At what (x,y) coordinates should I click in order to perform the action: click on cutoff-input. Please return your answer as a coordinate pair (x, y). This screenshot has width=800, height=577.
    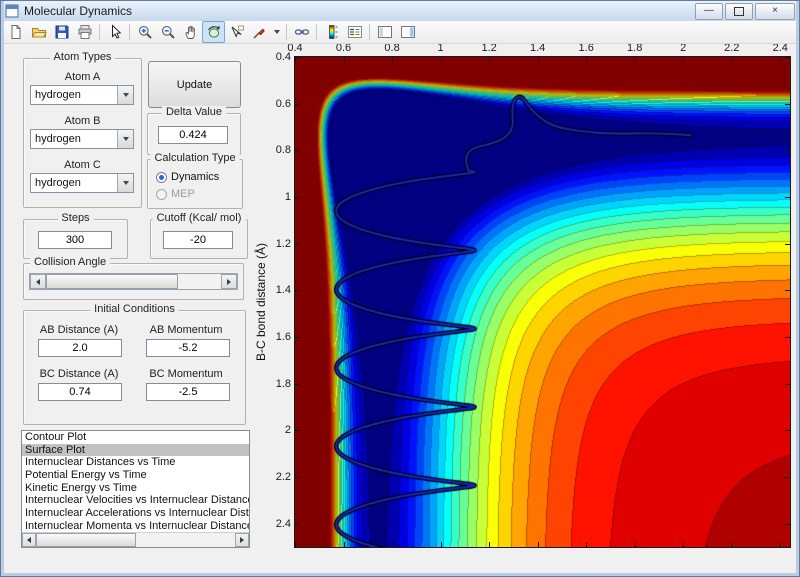
    Looking at the image, I should click on (198, 240).